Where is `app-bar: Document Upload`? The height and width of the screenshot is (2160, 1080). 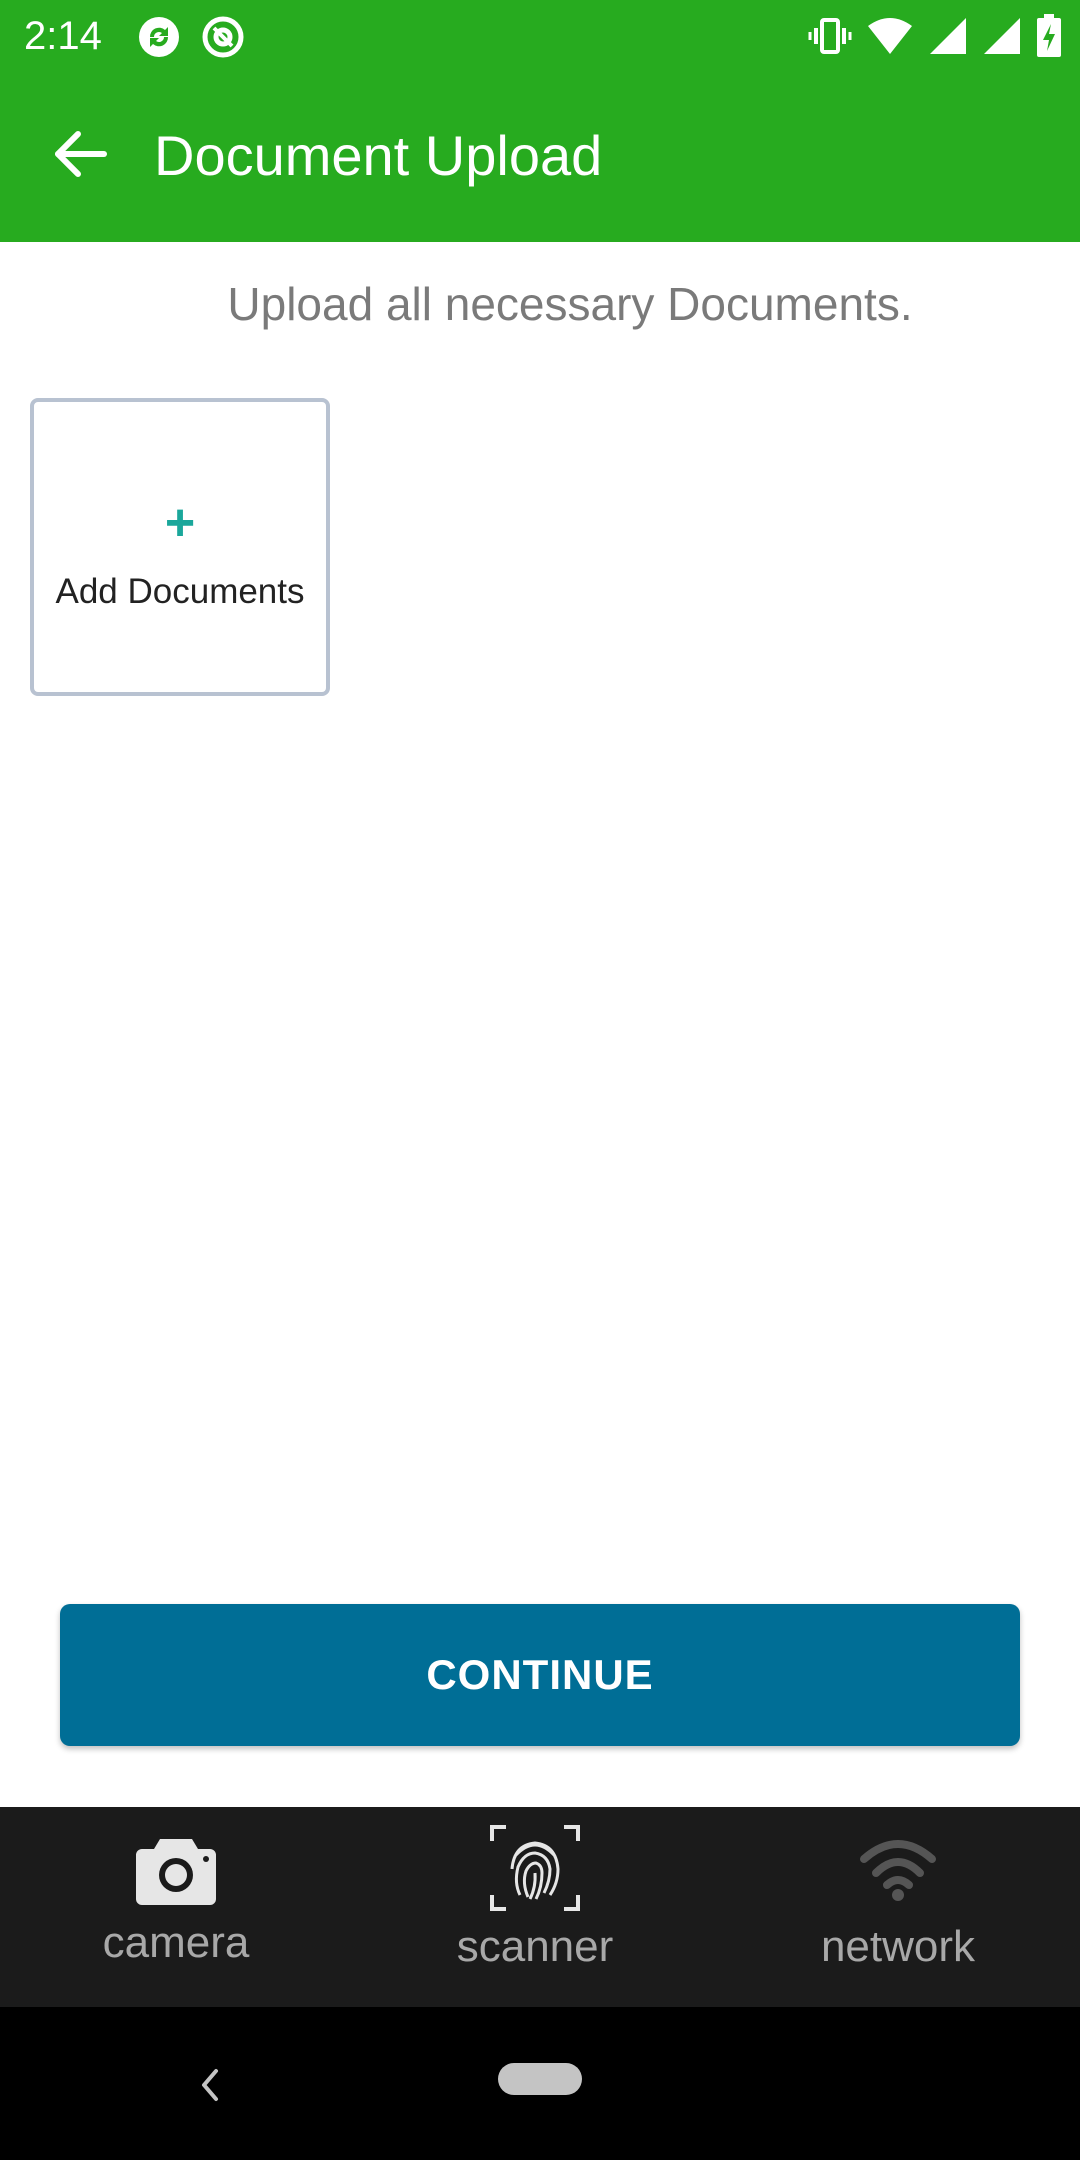 app-bar: Document Upload is located at coordinates (540, 157).